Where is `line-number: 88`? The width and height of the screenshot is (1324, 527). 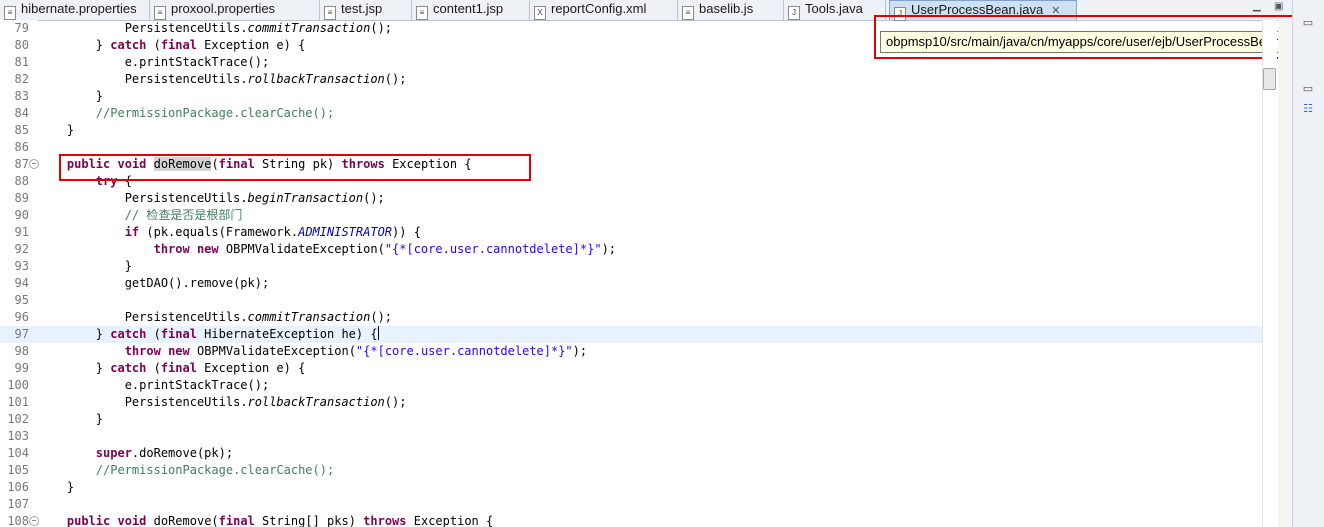 line-number: 88 is located at coordinates (21, 181).